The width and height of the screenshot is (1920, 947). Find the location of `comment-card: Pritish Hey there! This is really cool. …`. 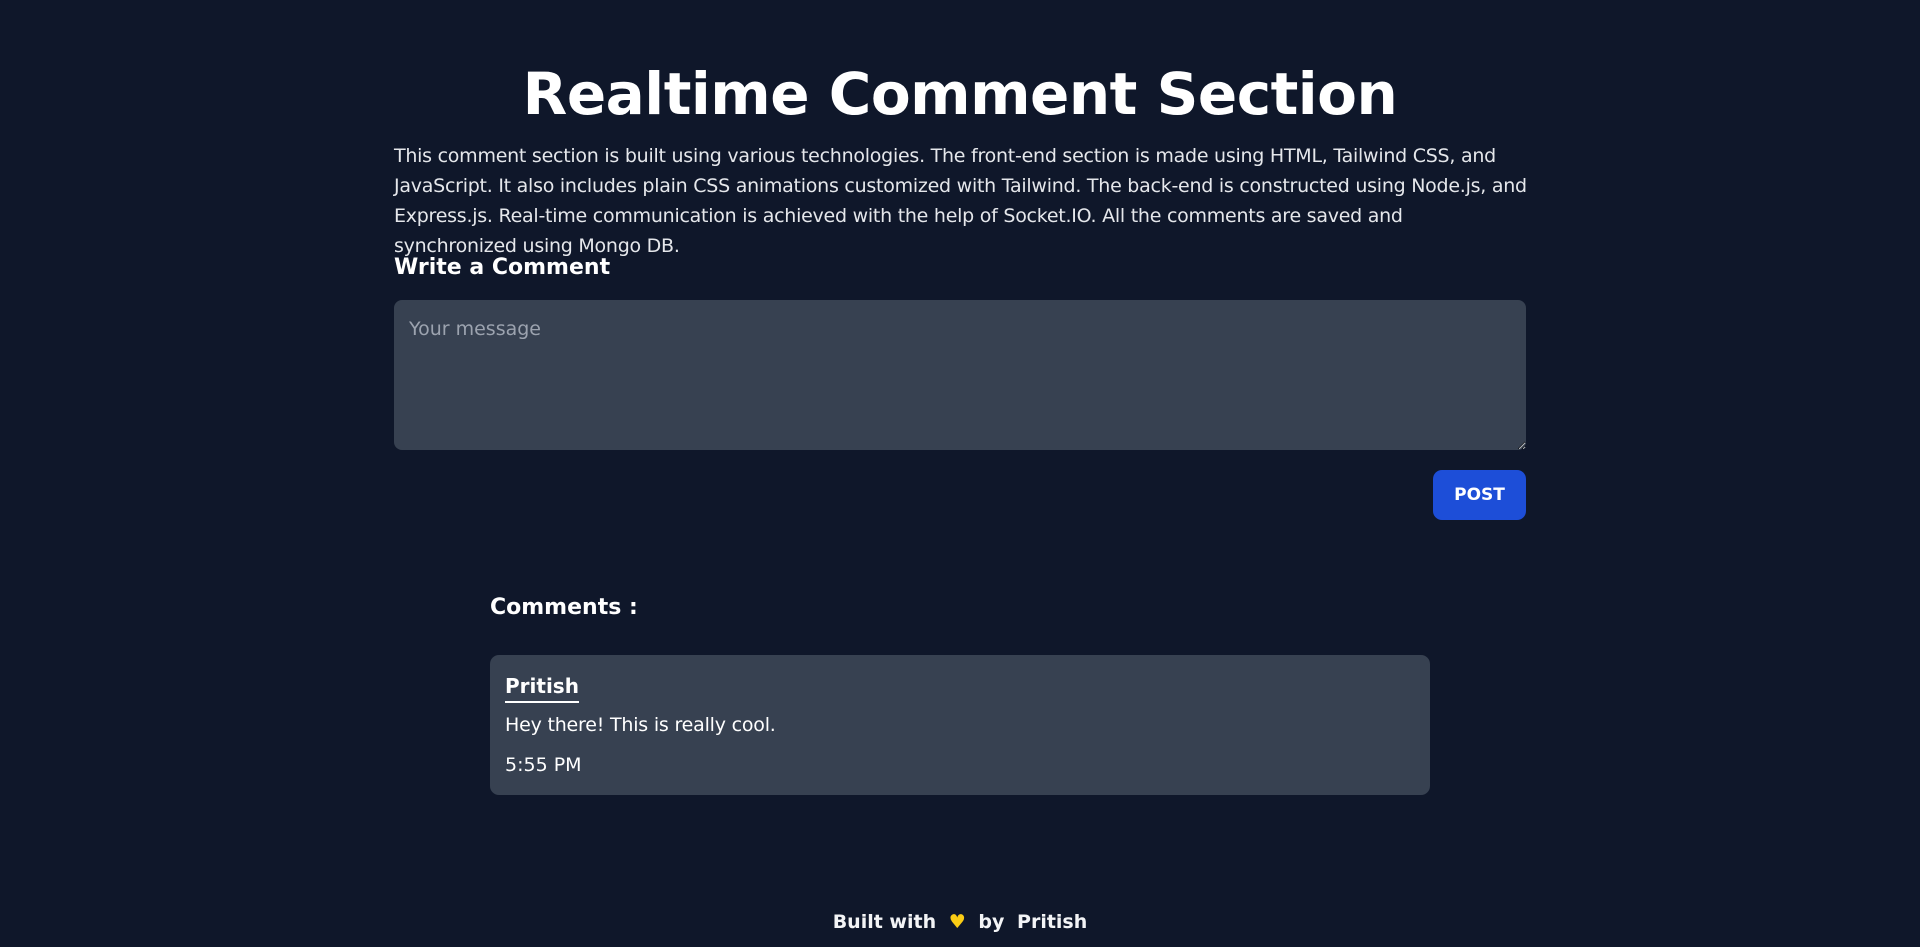

comment-card: Pritish Hey there! This is really cool. … is located at coordinates (960, 725).